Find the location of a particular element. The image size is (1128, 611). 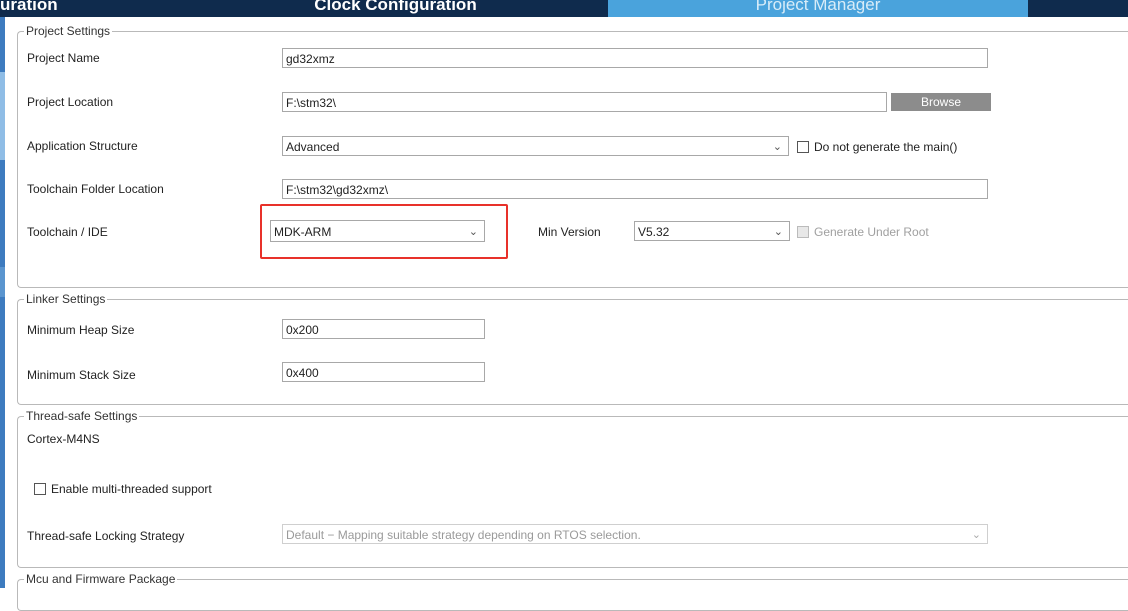

project-name-input: gd32xmz is located at coordinates (635, 58).